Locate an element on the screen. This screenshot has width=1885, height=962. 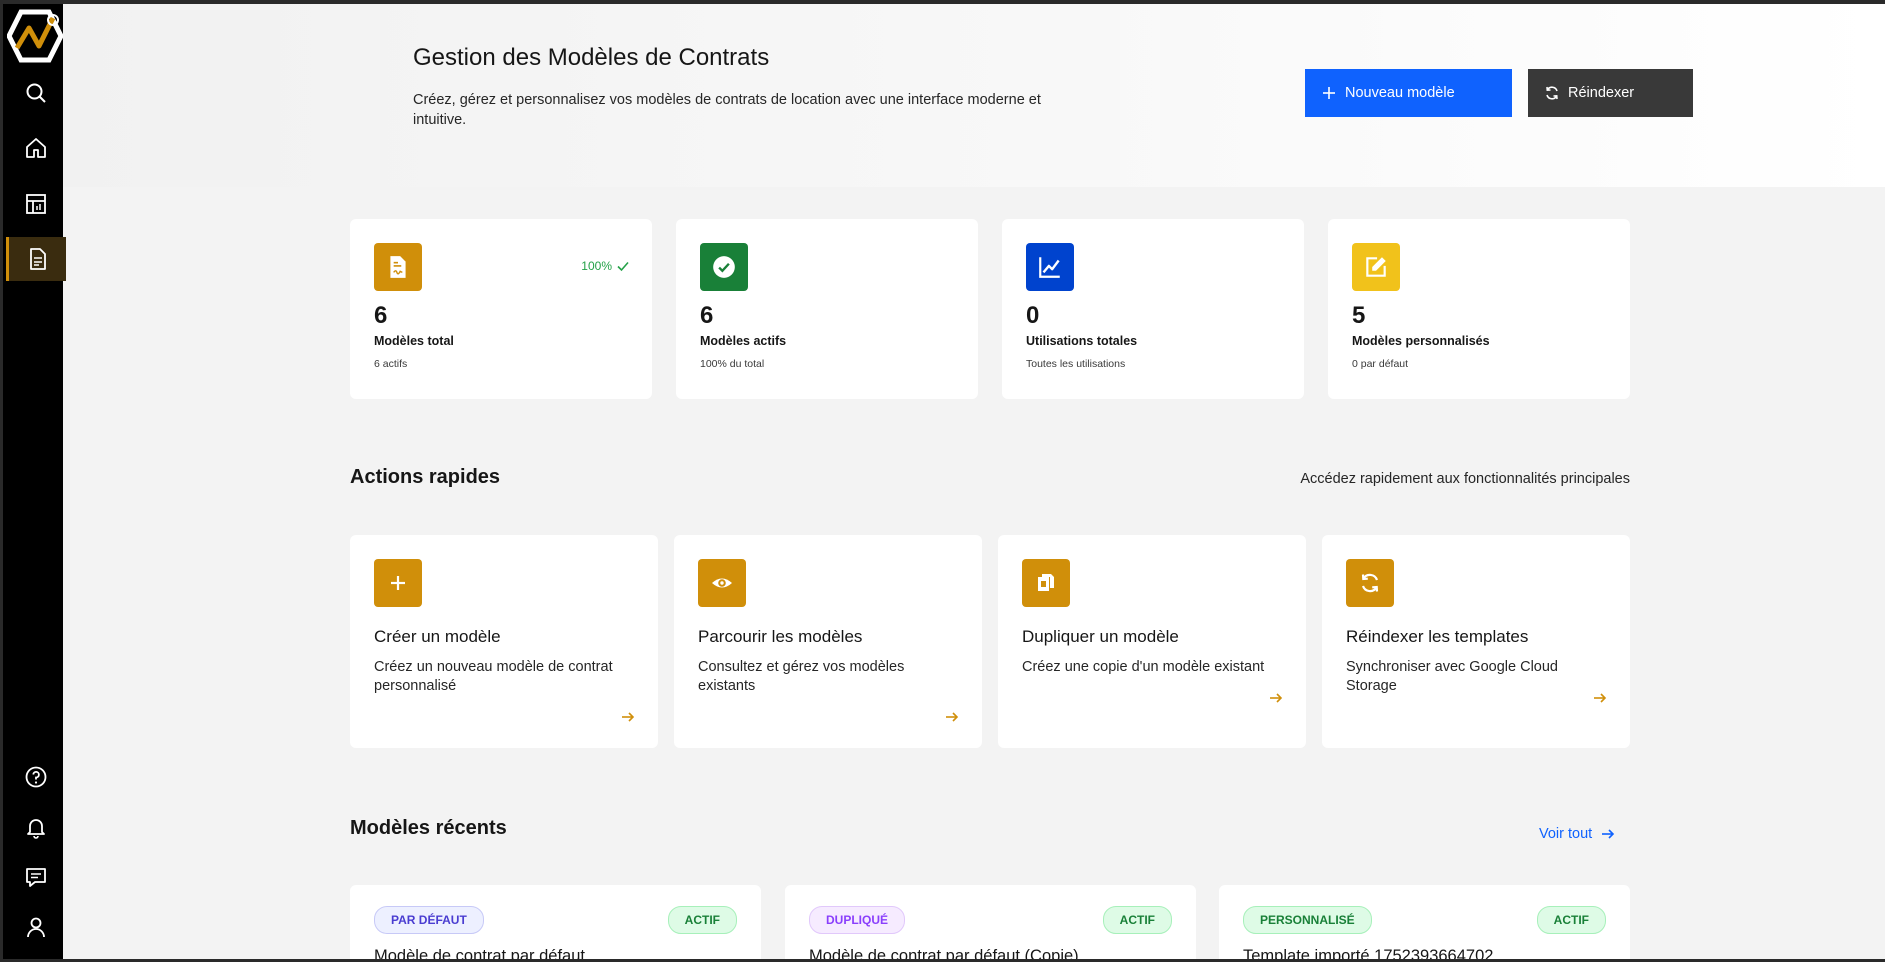
home-icon is located at coordinates (36, 148).